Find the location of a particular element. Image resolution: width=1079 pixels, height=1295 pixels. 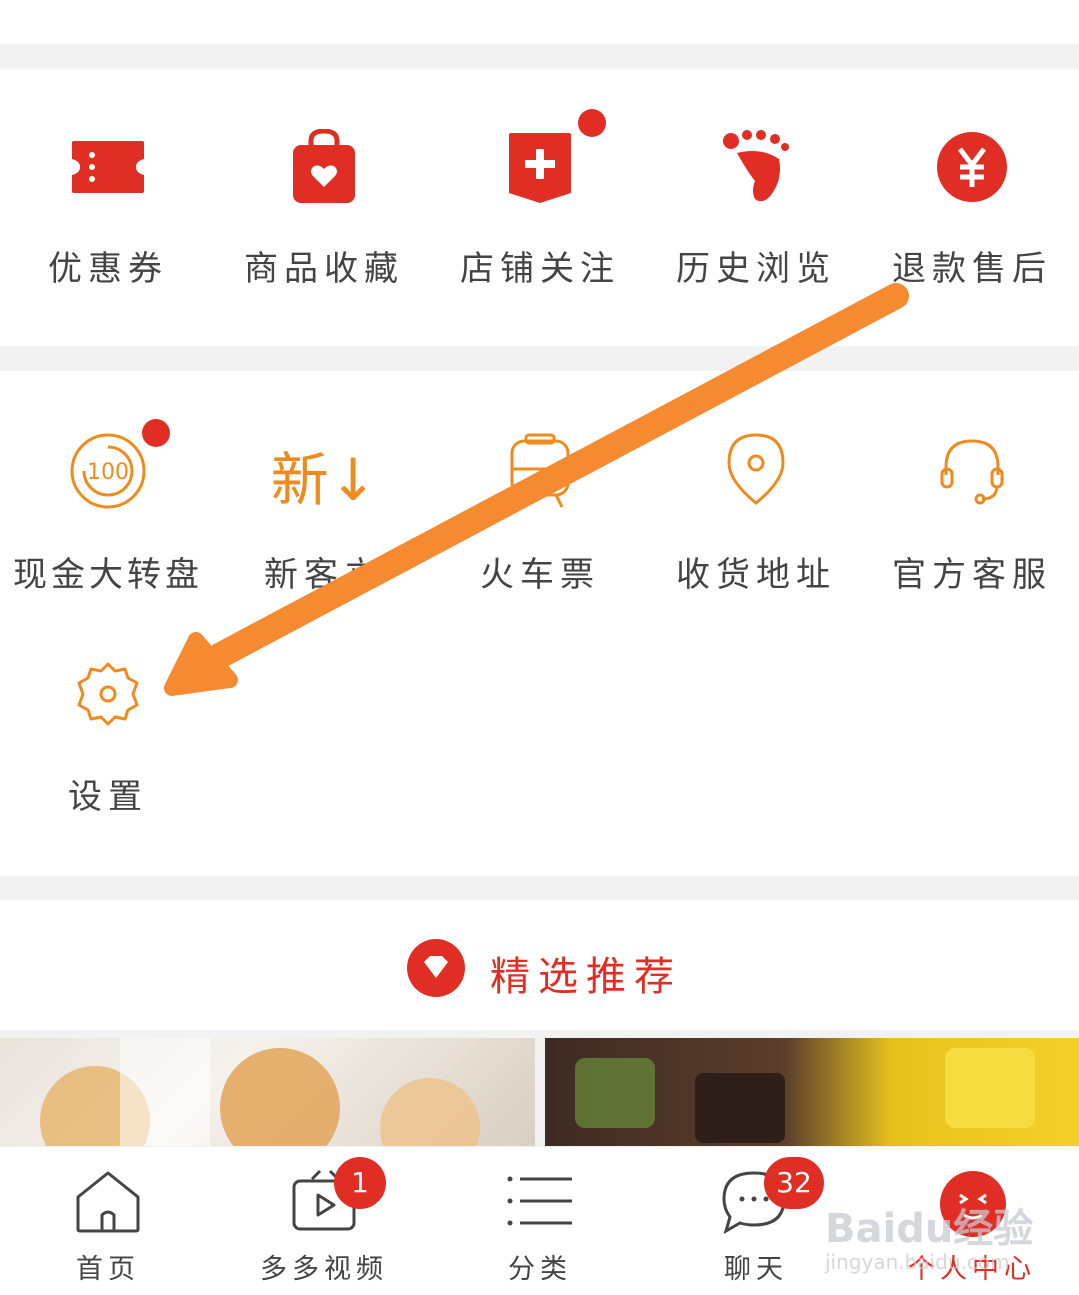

tab-category: 分类 is located at coordinates (540, 1221).